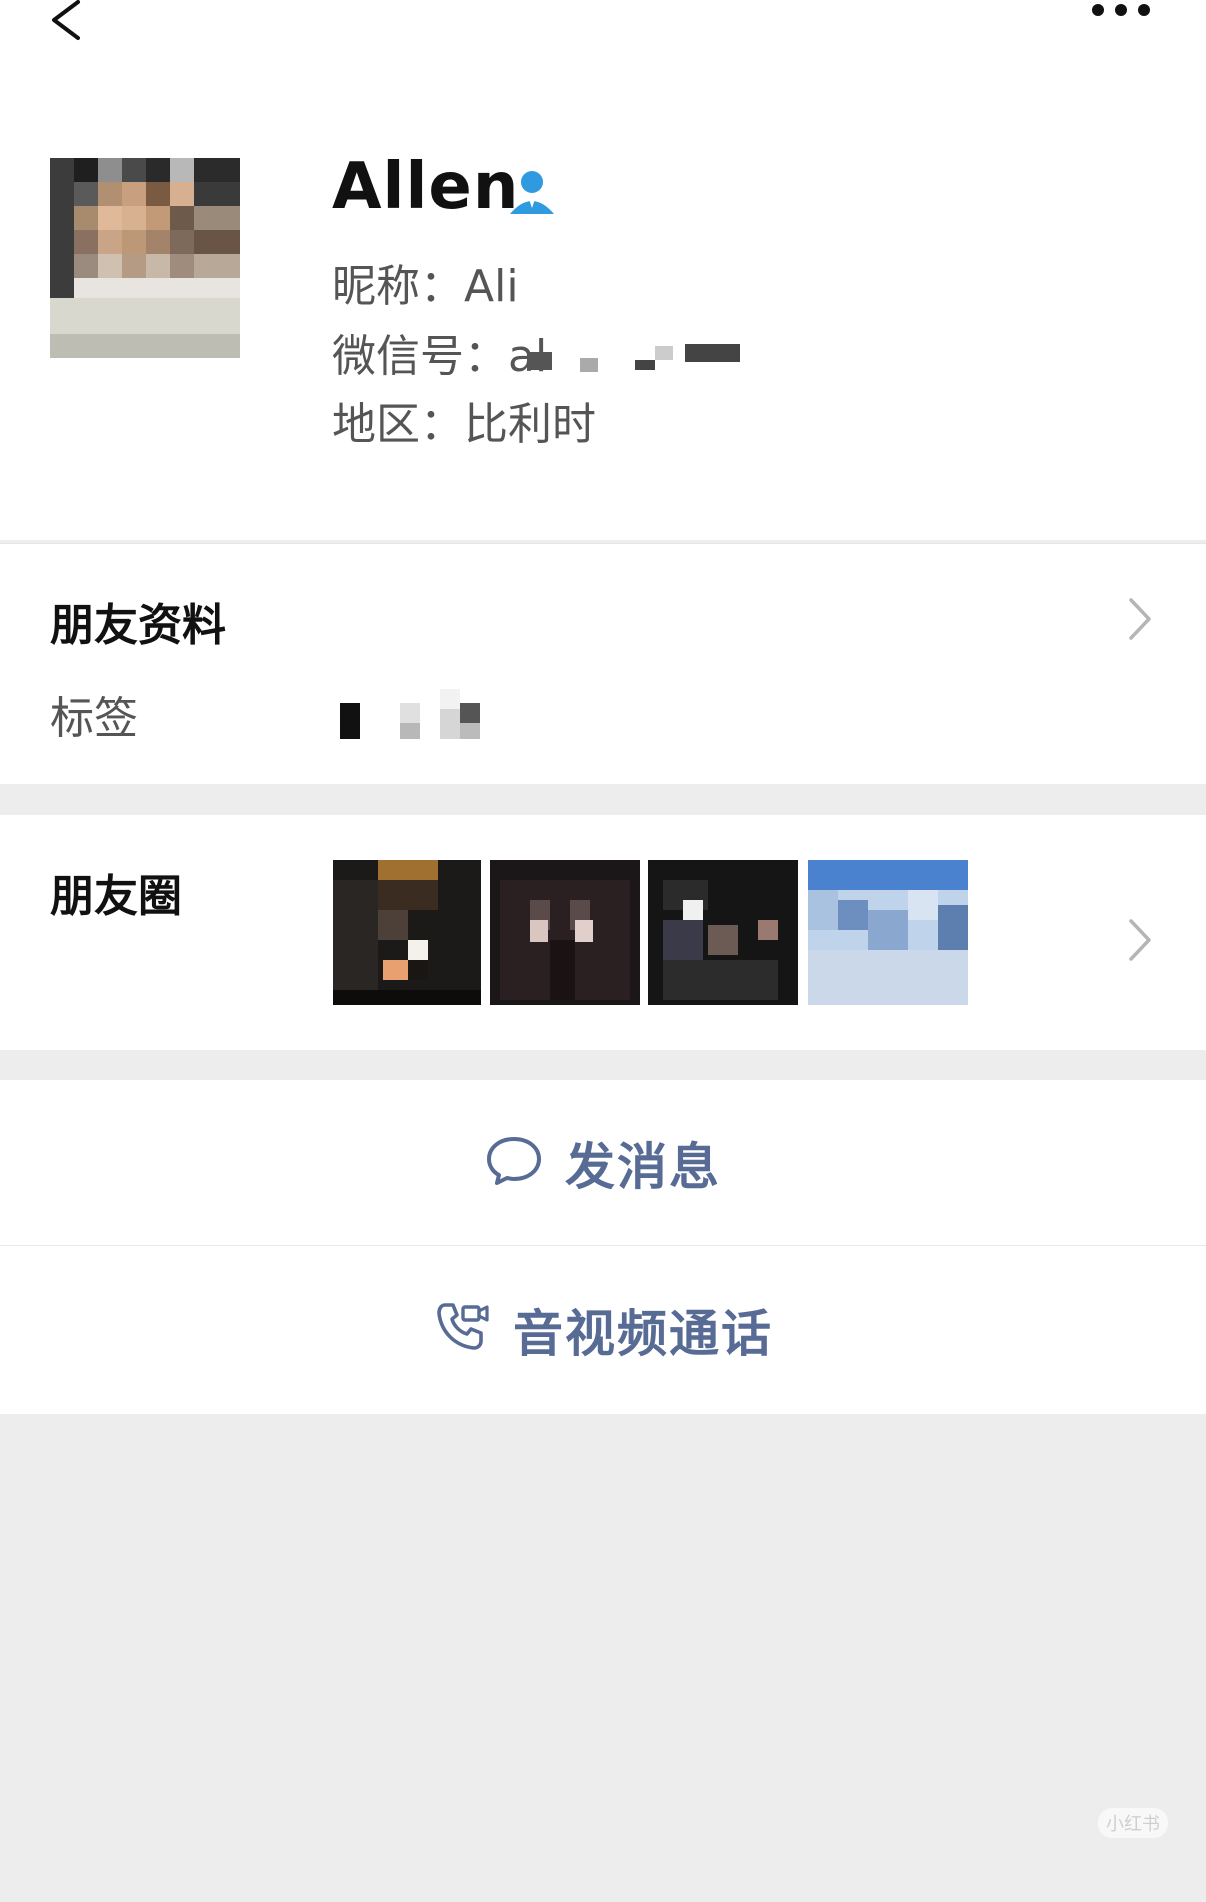 The image size is (1206, 1902). Describe the element at coordinates (603, 65) in the screenshot. I see `top-bar` at that location.